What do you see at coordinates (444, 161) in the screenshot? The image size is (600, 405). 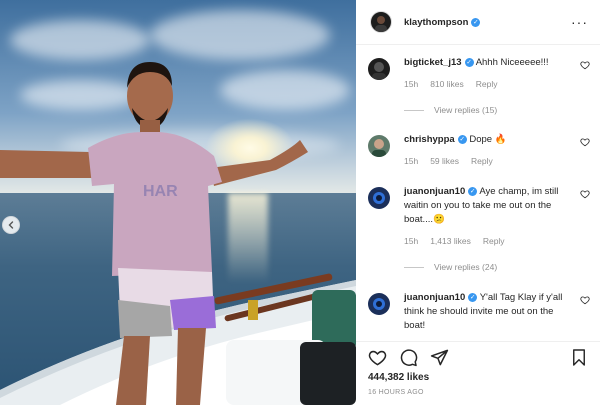 I see `comment-likes: 59 likes` at bounding box center [444, 161].